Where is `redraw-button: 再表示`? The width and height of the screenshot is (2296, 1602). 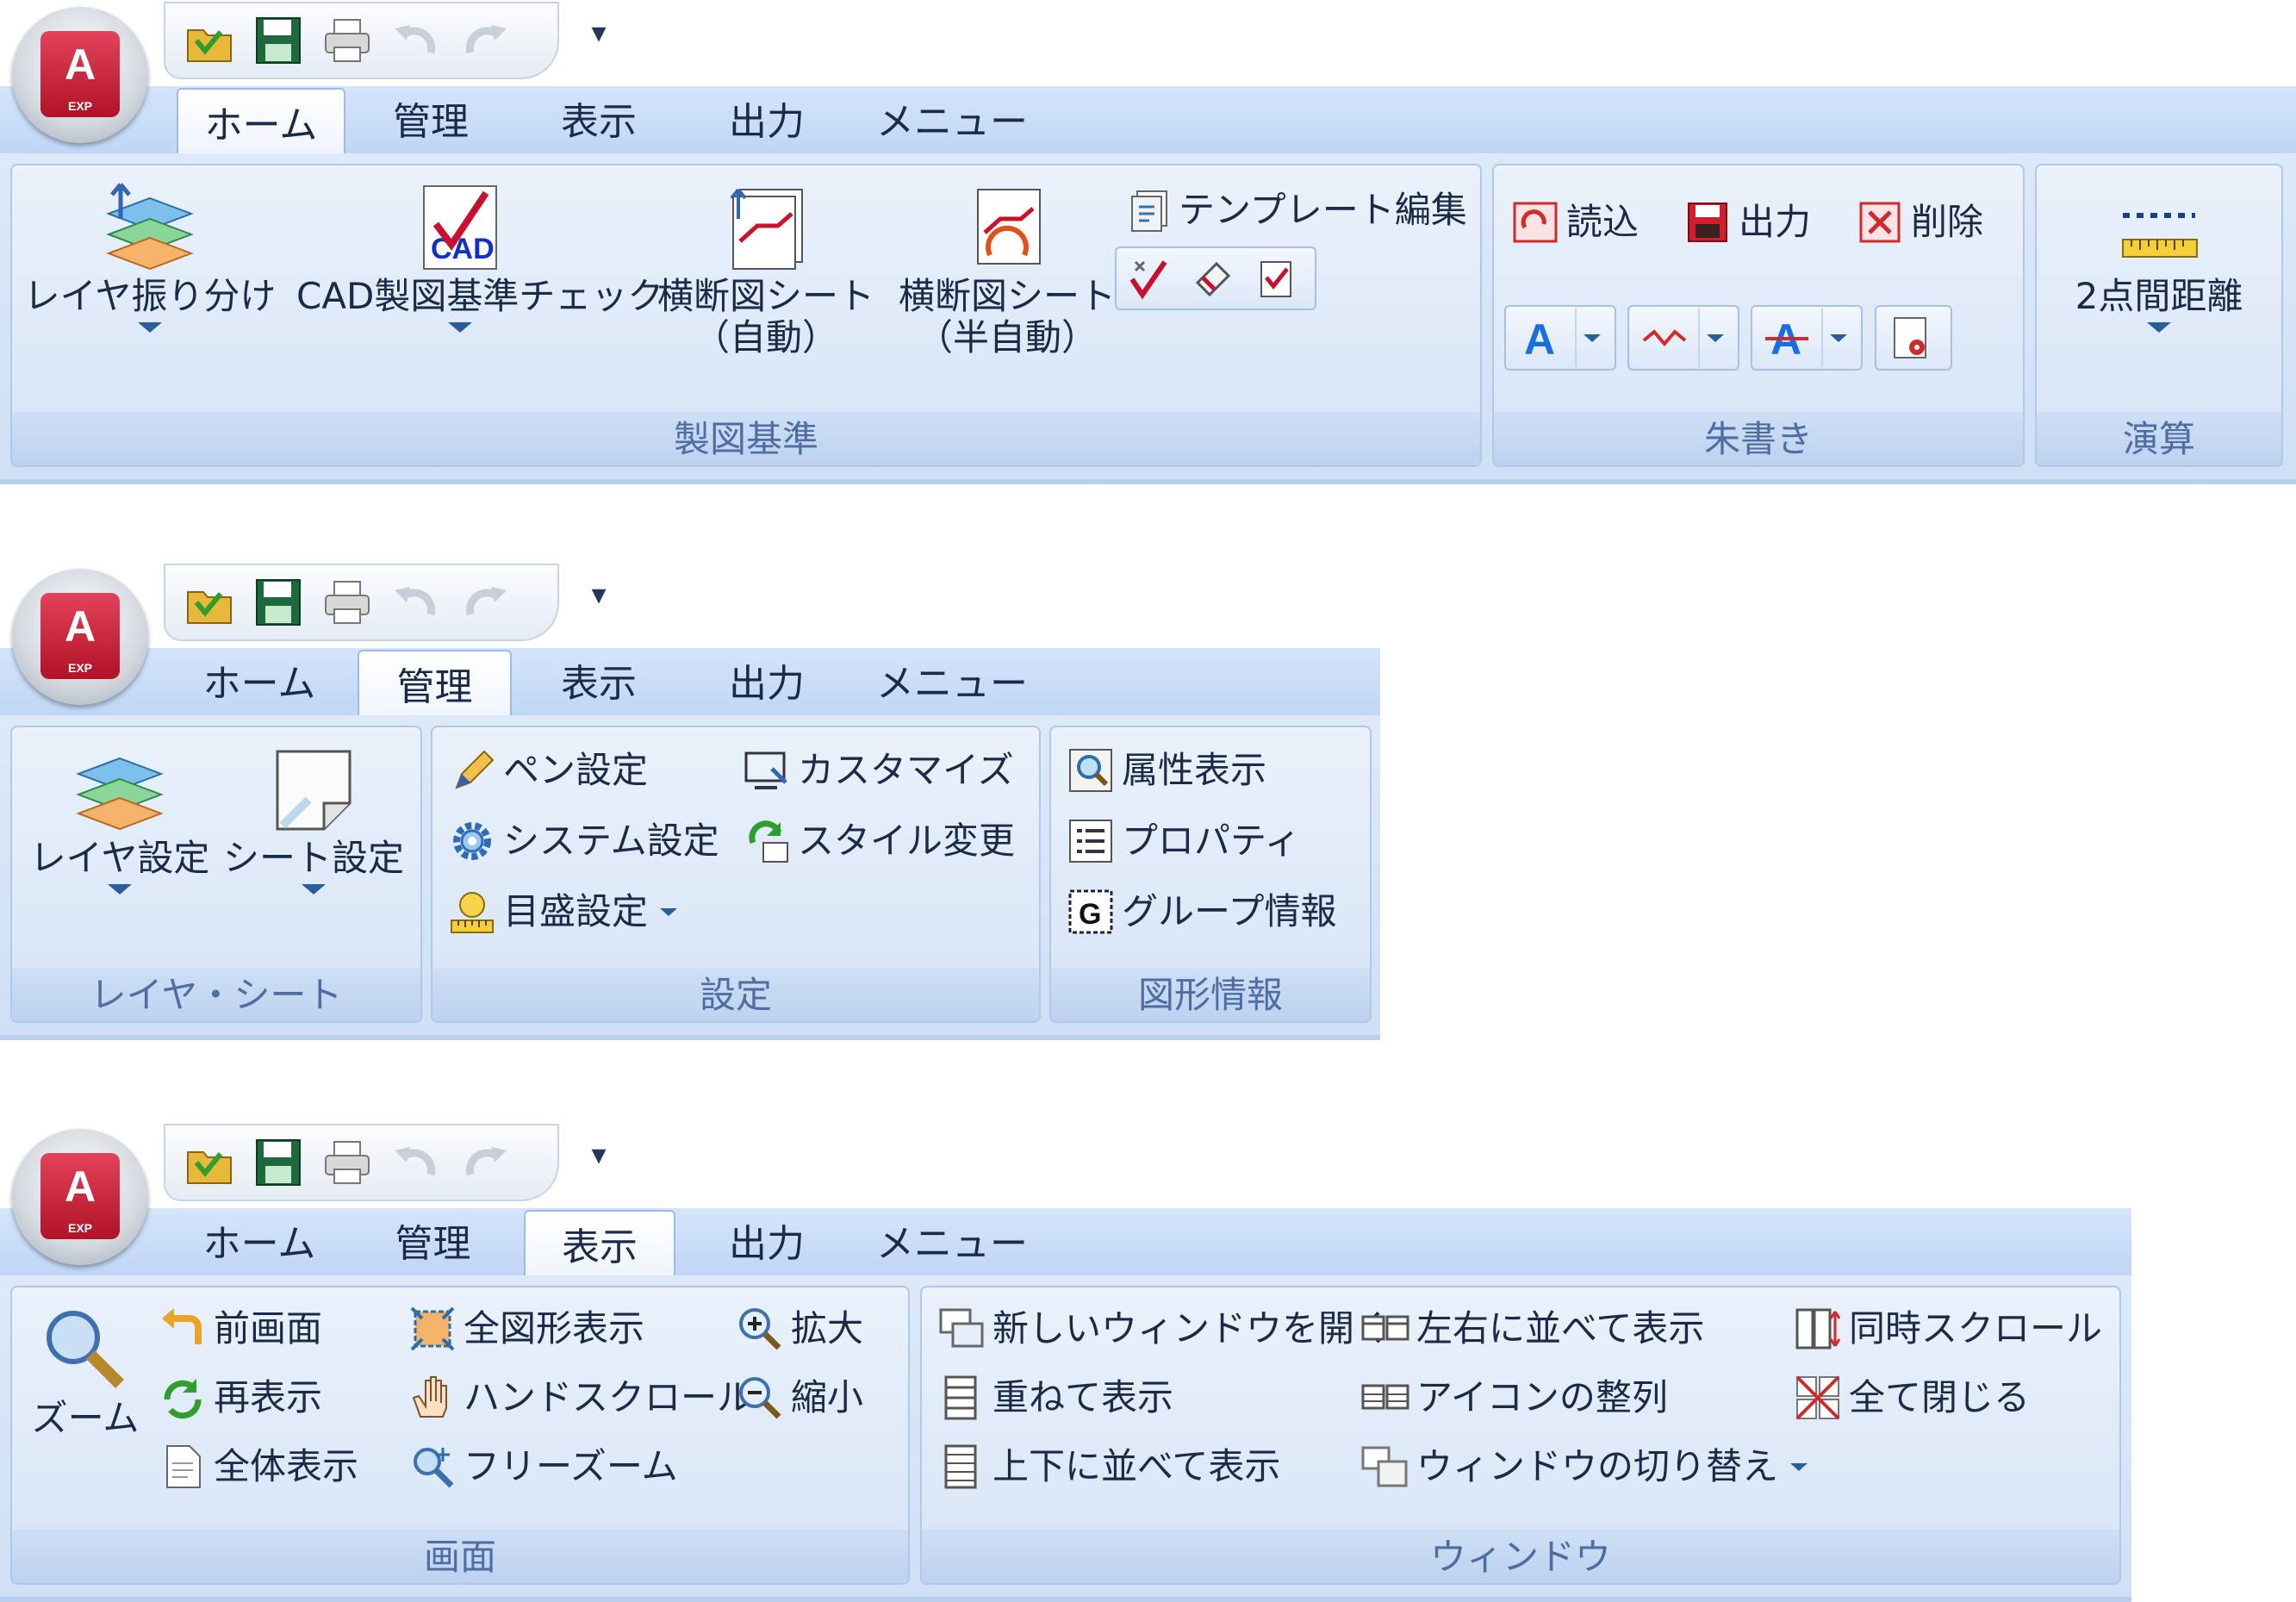 redraw-button: 再表示 is located at coordinates (241, 1398).